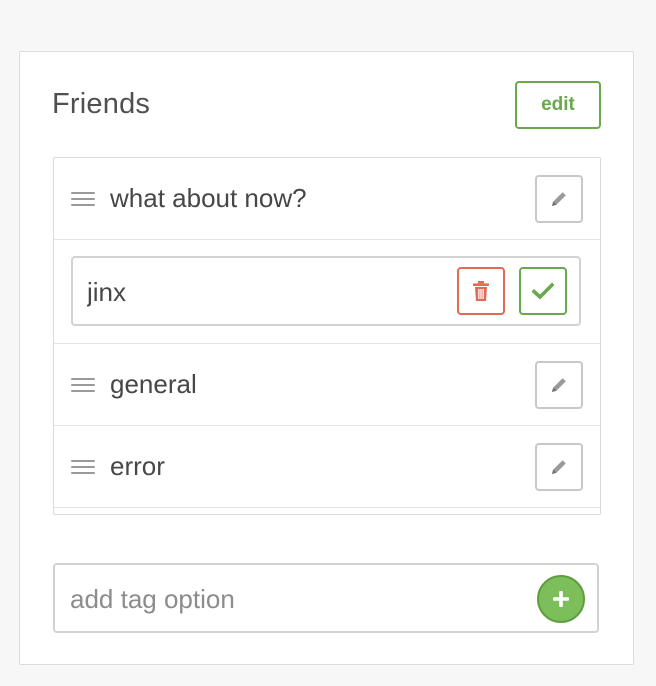 This screenshot has height=686, width=656. Describe the element at coordinates (290, 599) in the screenshot. I see `add-tag-input` at that location.